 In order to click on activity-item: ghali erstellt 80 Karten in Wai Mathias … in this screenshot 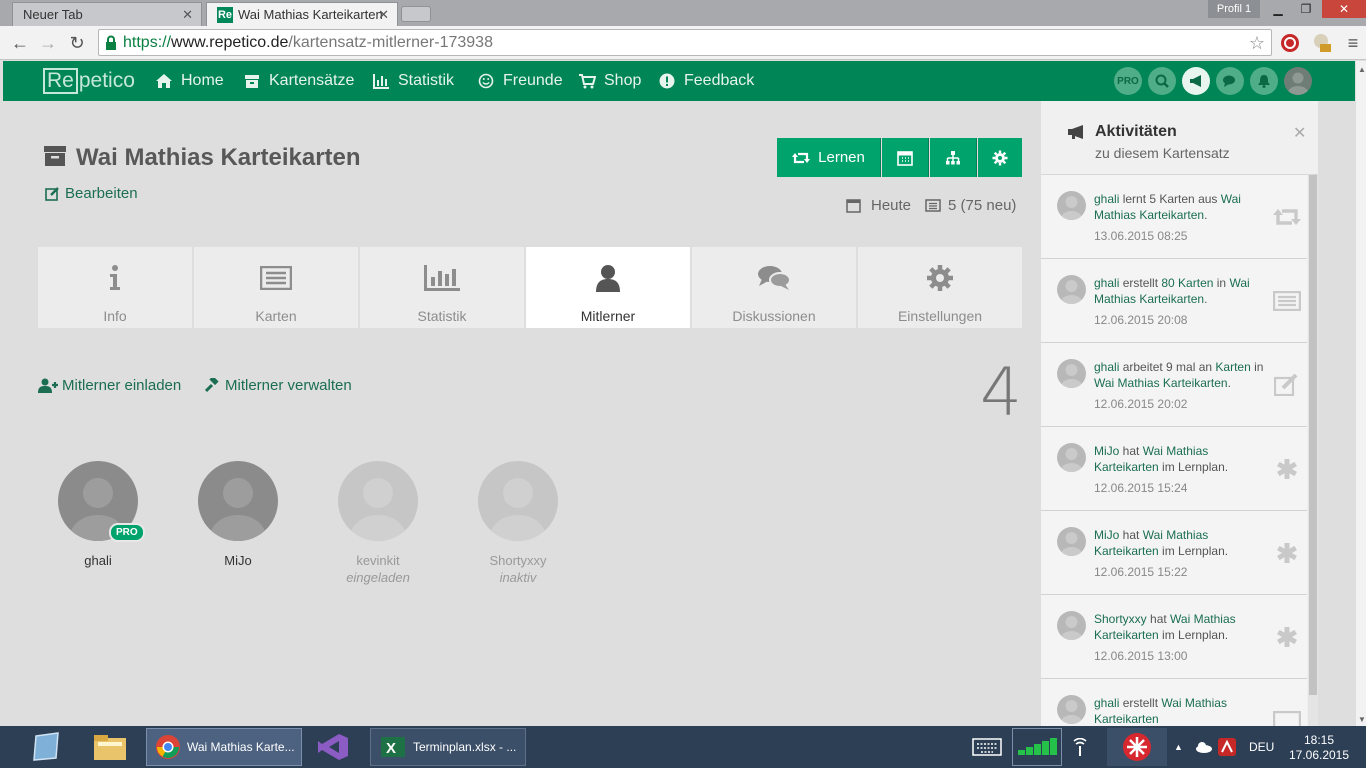, I will do `click(1174, 301)`.